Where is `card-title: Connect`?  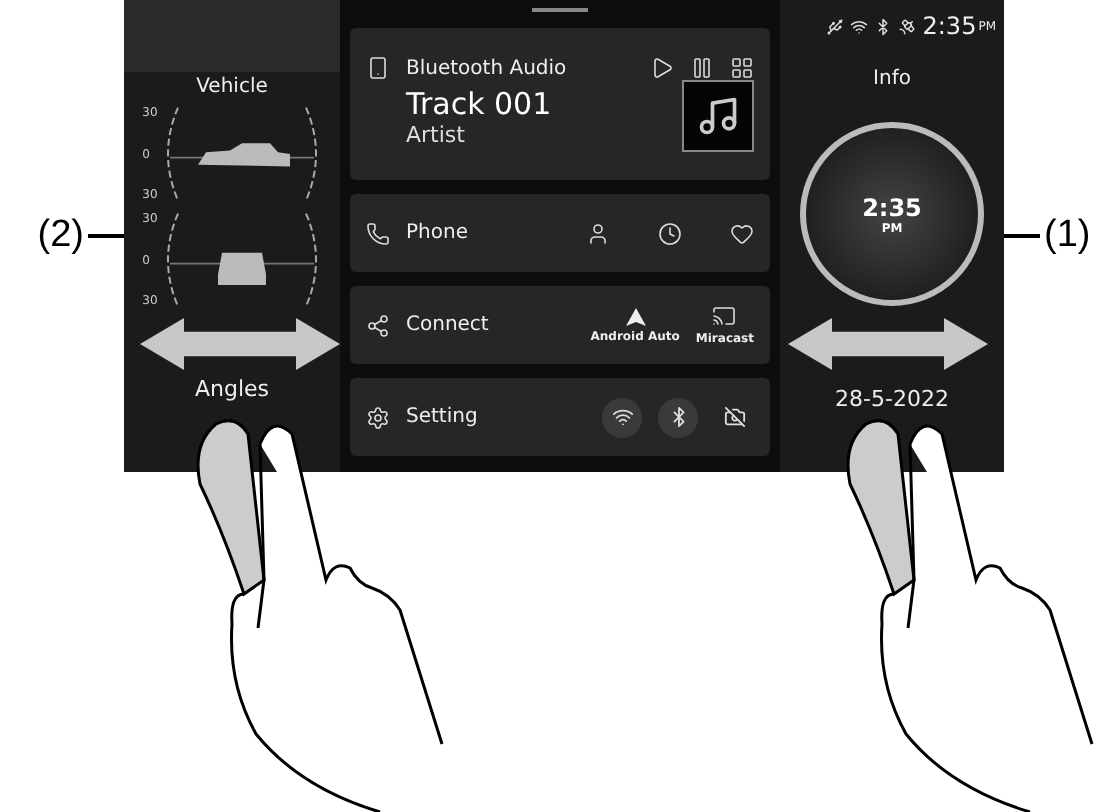
card-title: Connect is located at coordinates (448, 325).